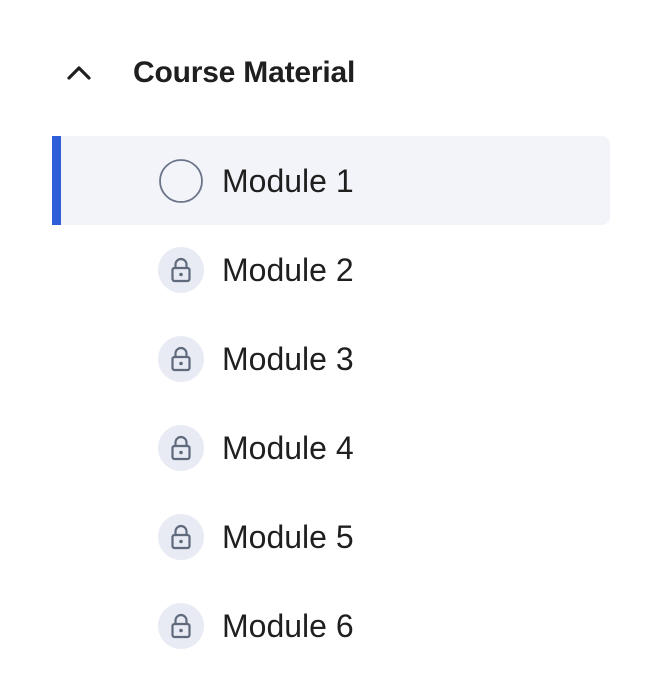 This screenshot has height=680, width=646. What do you see at coordinates (288, 359) in the screenshot?
I see `module-label: Module 3` at bounding box center [288, 359].